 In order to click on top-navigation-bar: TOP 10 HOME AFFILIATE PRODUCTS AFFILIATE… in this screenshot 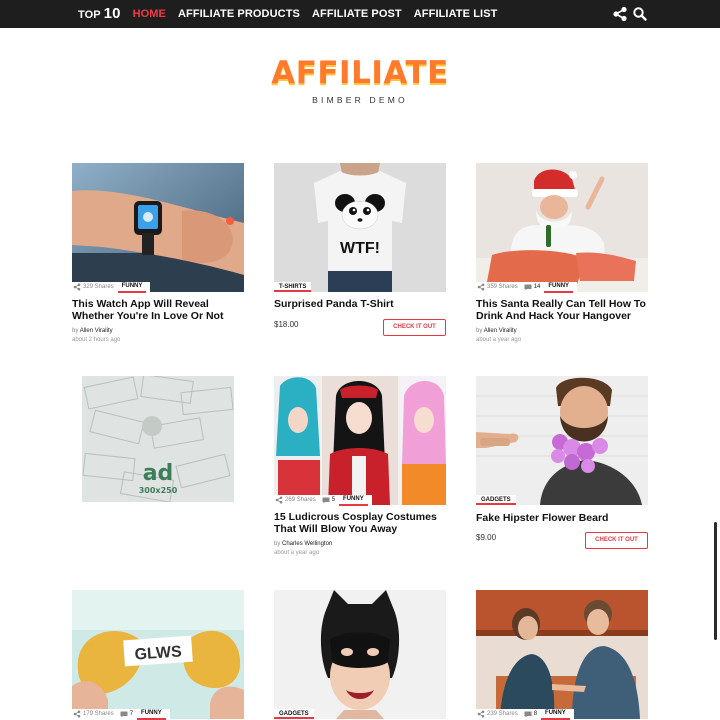, I will do `click(360, 14)`.